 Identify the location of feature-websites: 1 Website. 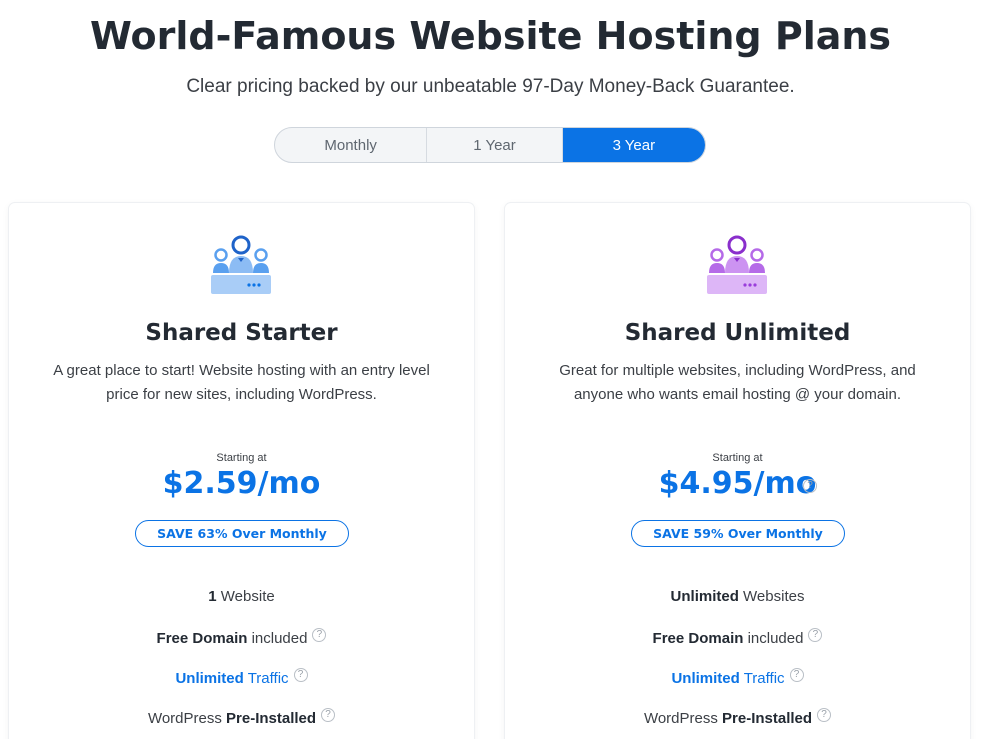
(241, 596).